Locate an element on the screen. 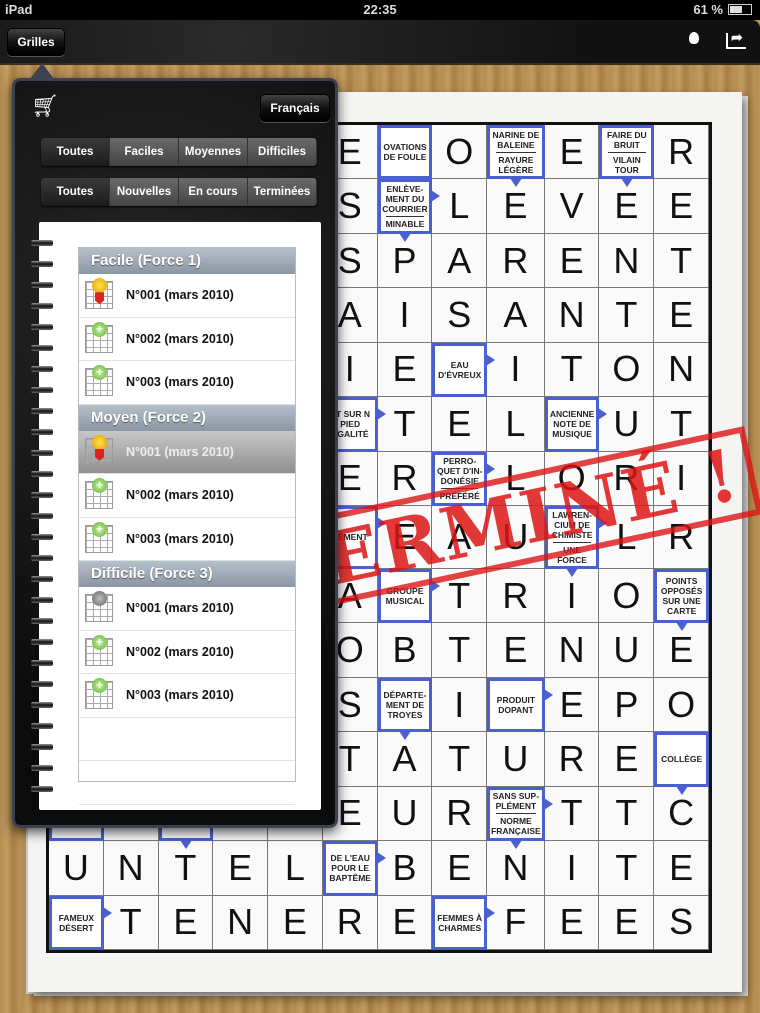 Image resolution: width=760 pixels, height=1013 pixels. grids-button: Grilles is located at coordinates (36, 42).